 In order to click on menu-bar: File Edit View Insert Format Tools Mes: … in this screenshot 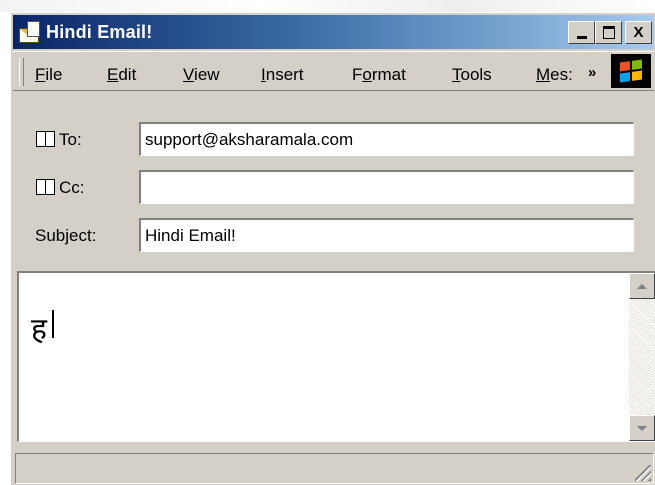, I will do `click(333, 71)`.